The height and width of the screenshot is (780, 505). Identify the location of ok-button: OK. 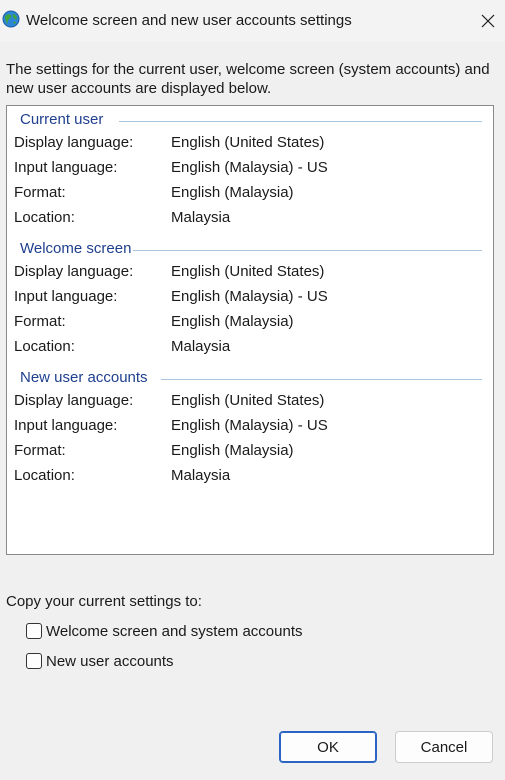
(328, 747).